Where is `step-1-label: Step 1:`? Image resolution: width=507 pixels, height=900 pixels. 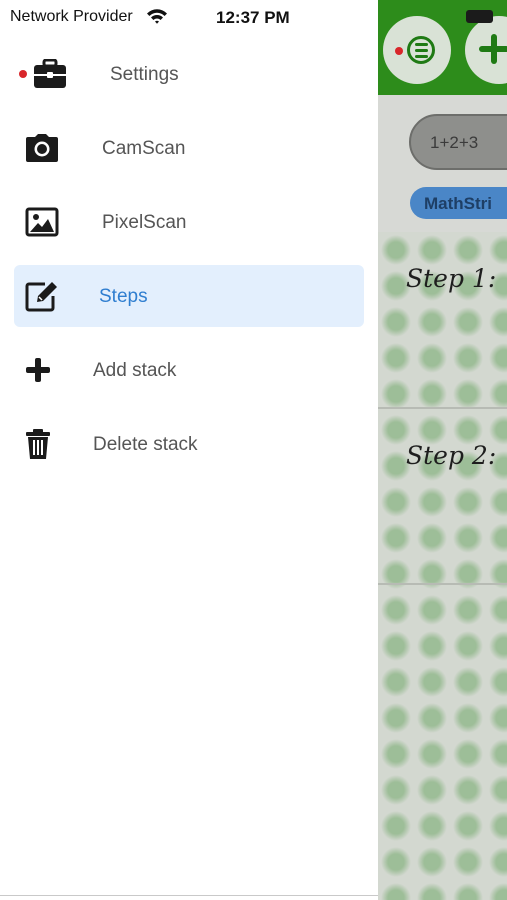
step-1-label: Step 1: is located at coordinates (451, 278).